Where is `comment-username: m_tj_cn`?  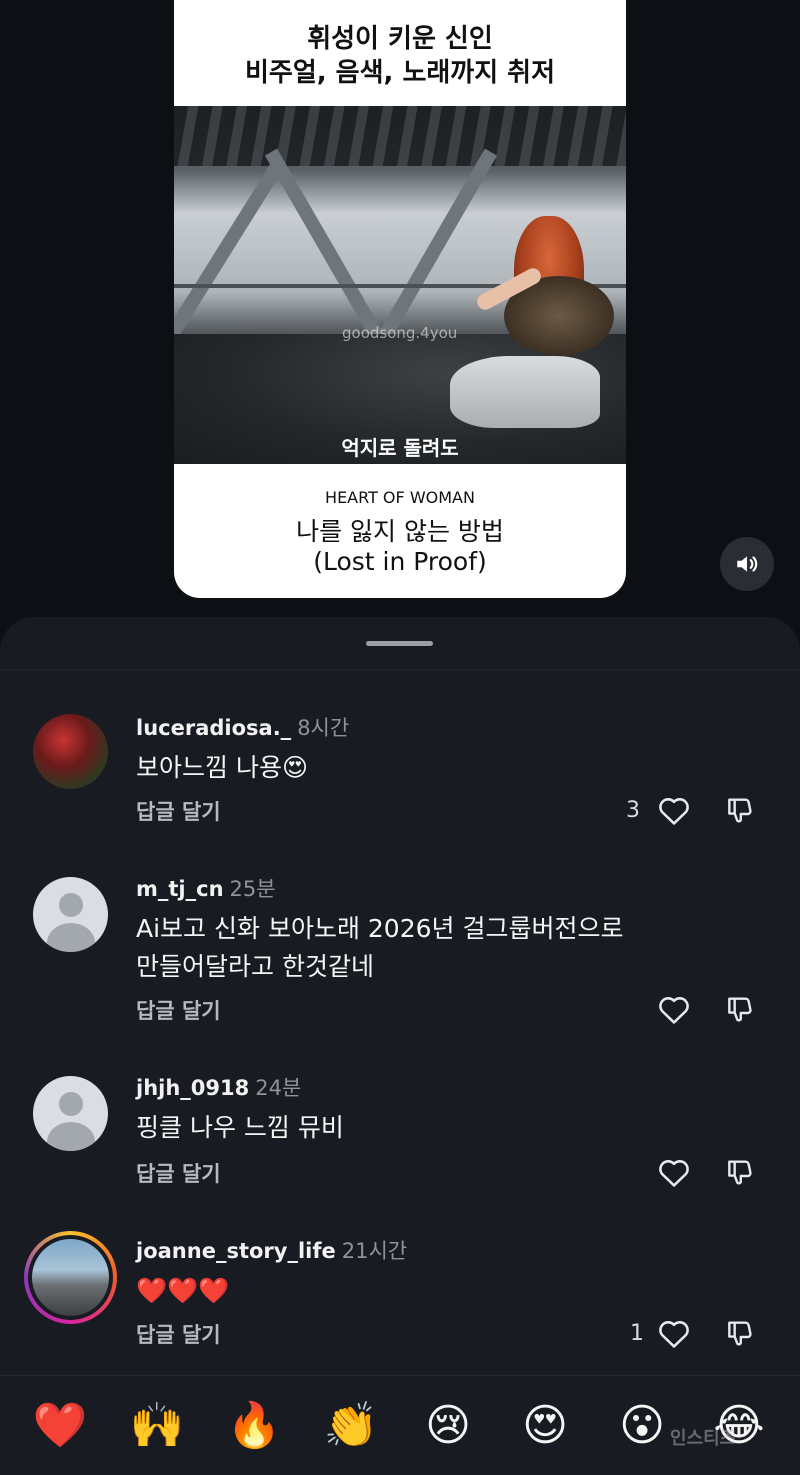 comment-username: m_tj_cn is located at coordinates (180, 889).